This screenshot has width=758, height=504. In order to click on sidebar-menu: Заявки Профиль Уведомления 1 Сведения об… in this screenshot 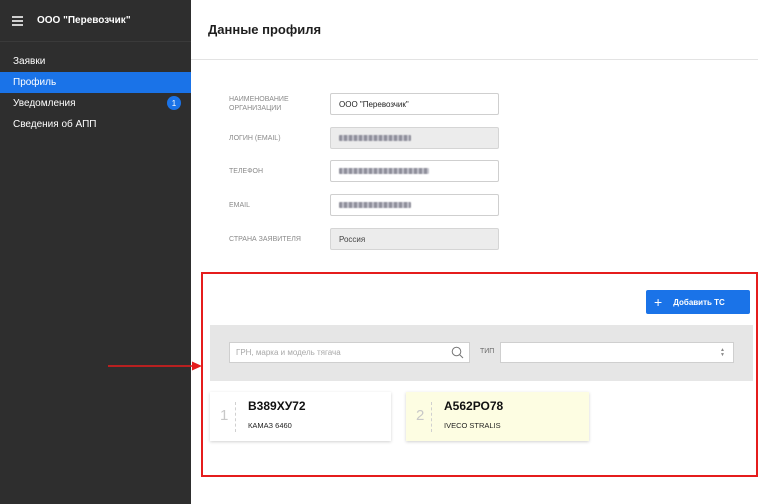, I will do `click(95, 93)`.